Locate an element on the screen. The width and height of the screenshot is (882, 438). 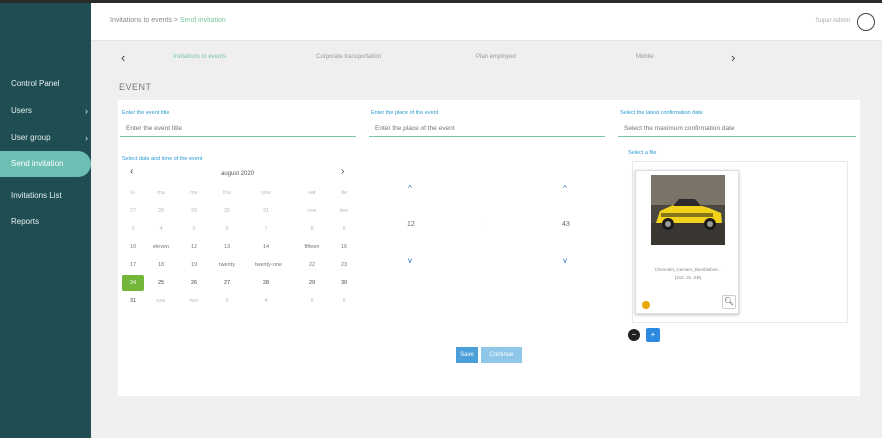
sidebar-item-send-invitation: Send invitation is located at coordinates (45, 164).